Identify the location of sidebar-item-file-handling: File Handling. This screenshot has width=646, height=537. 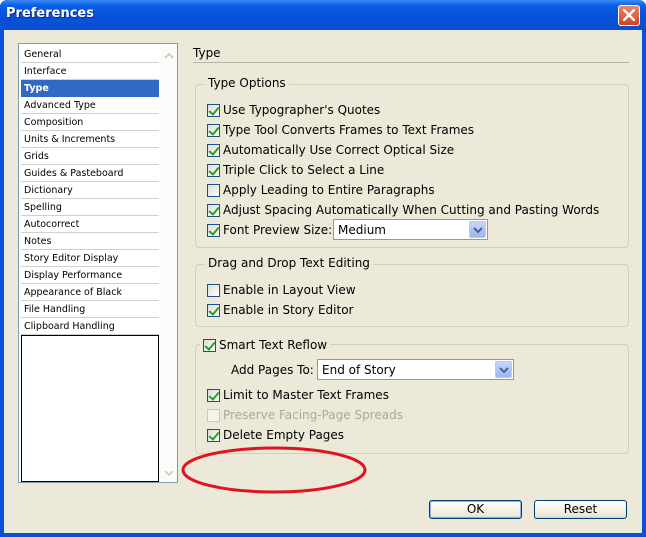
(90, 309).